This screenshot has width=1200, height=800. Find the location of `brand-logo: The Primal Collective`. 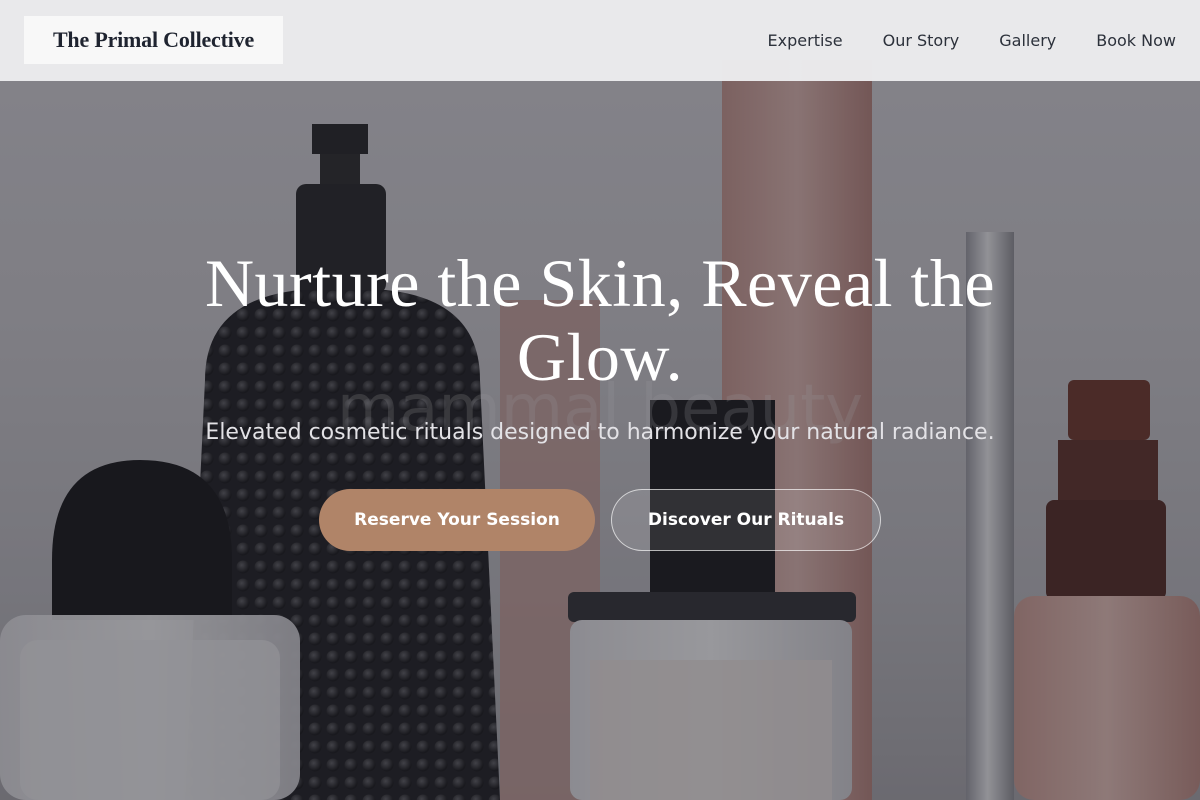

brand-logo: The Primal Collective is located at coordinates (153, 40).